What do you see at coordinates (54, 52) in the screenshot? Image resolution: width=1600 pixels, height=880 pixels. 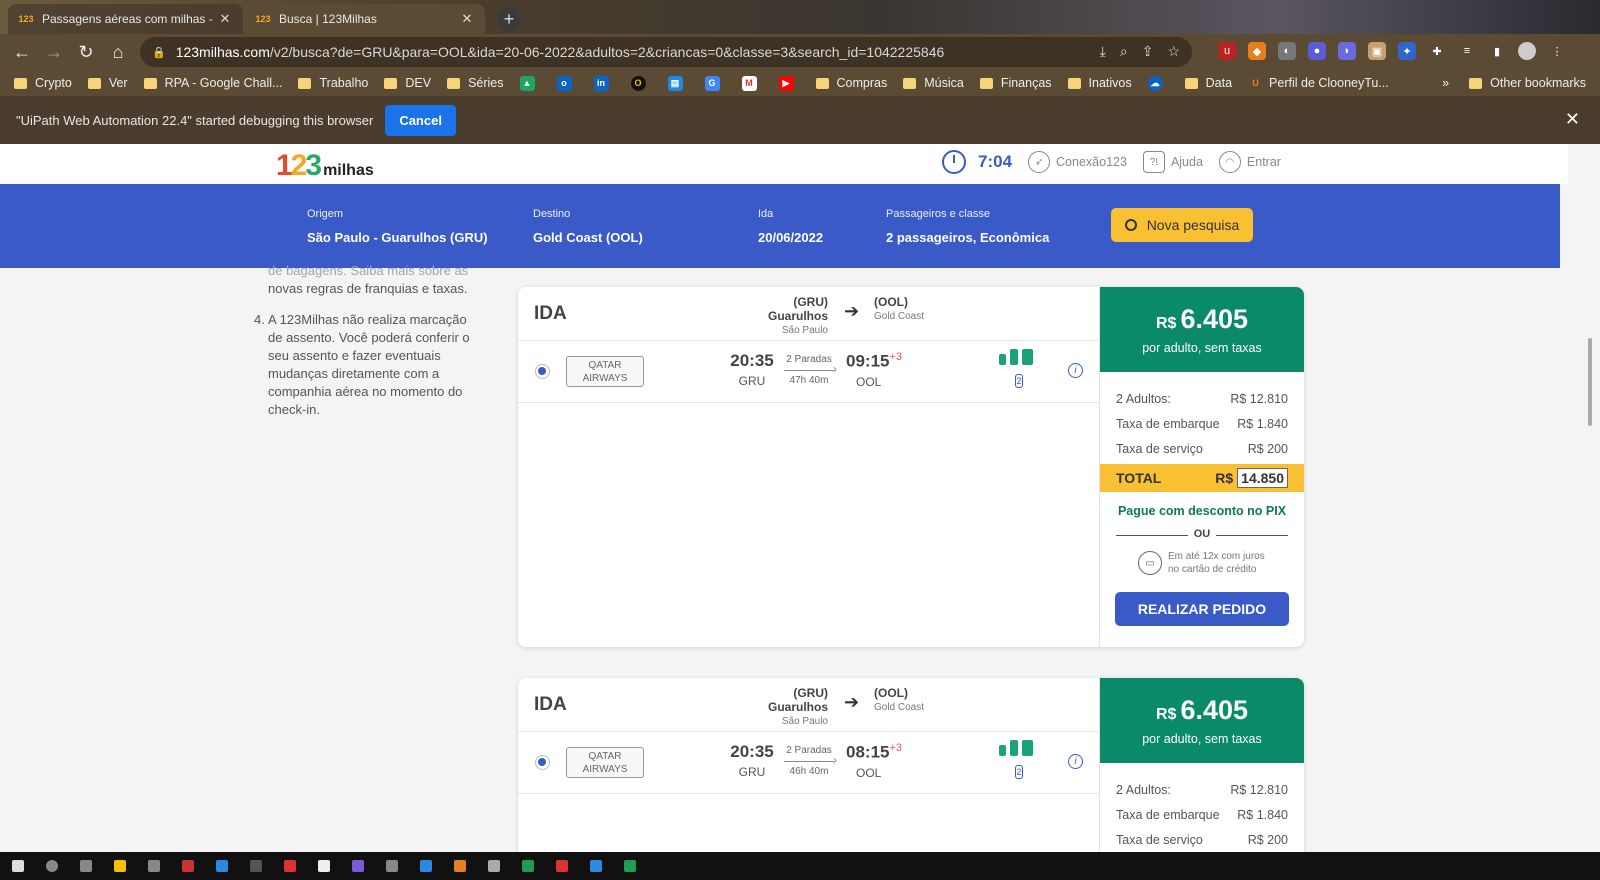 I see `forward-icon: →` at bounding box center [54, 52].